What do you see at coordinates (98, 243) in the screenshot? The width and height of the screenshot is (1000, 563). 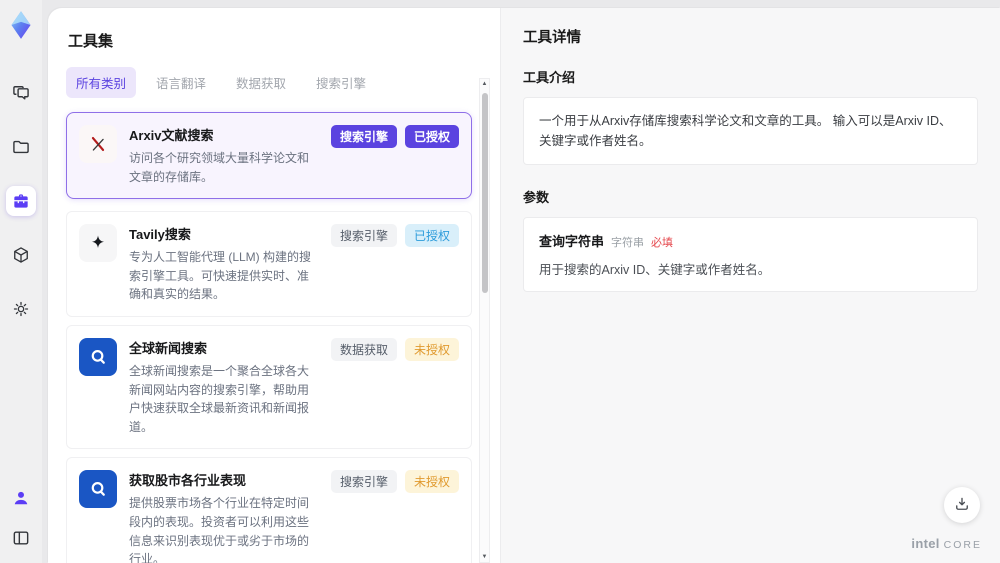 I see `sparkle-icon` at bounding box center [98, 243].